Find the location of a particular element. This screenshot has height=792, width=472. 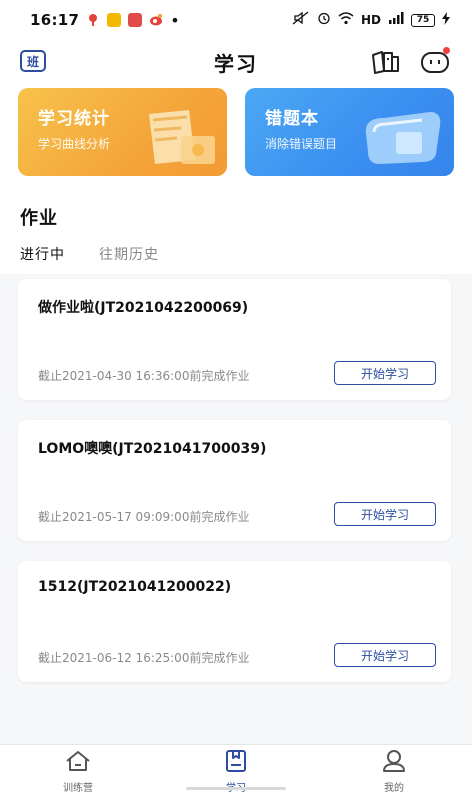

homework-title: 做作业啦(JT2021042200069) is located at coordinates (143, 308).